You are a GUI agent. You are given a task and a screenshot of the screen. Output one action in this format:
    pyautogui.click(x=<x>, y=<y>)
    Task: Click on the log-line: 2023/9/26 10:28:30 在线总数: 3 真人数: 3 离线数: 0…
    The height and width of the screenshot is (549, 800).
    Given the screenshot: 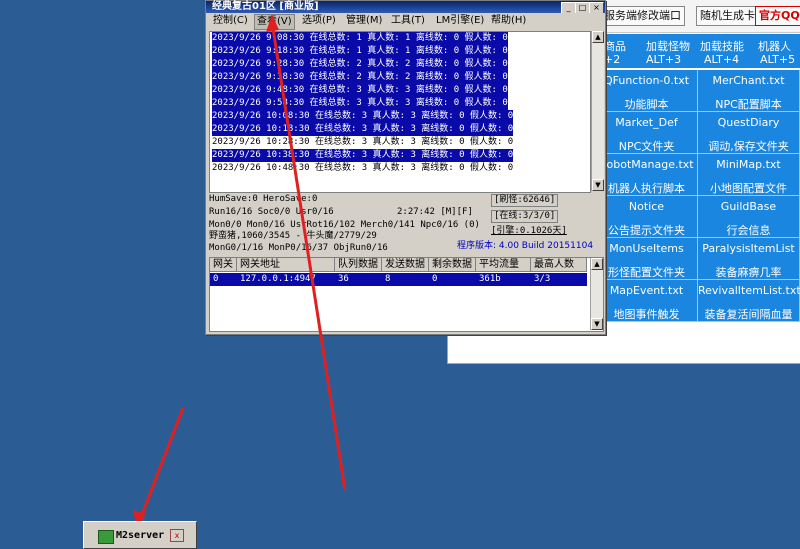 What is the action you would take?
    pyautogui.click(x=362, y=142)
    